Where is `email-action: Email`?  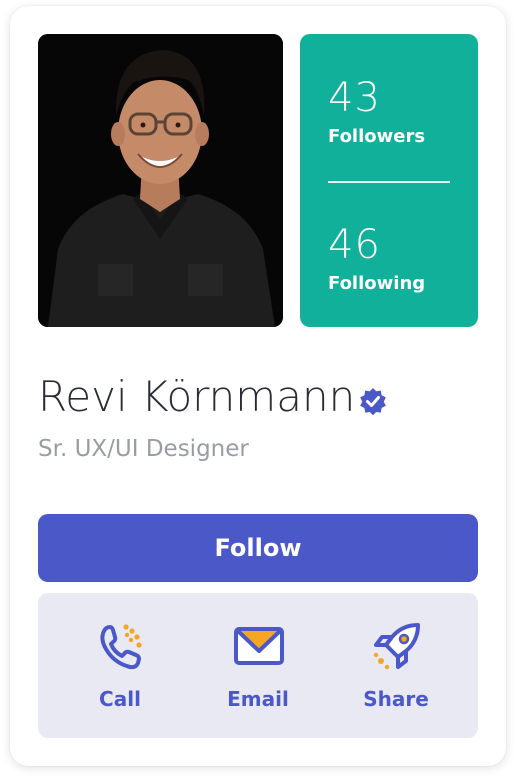
email-action: Email is located at coordinates (258, 665).